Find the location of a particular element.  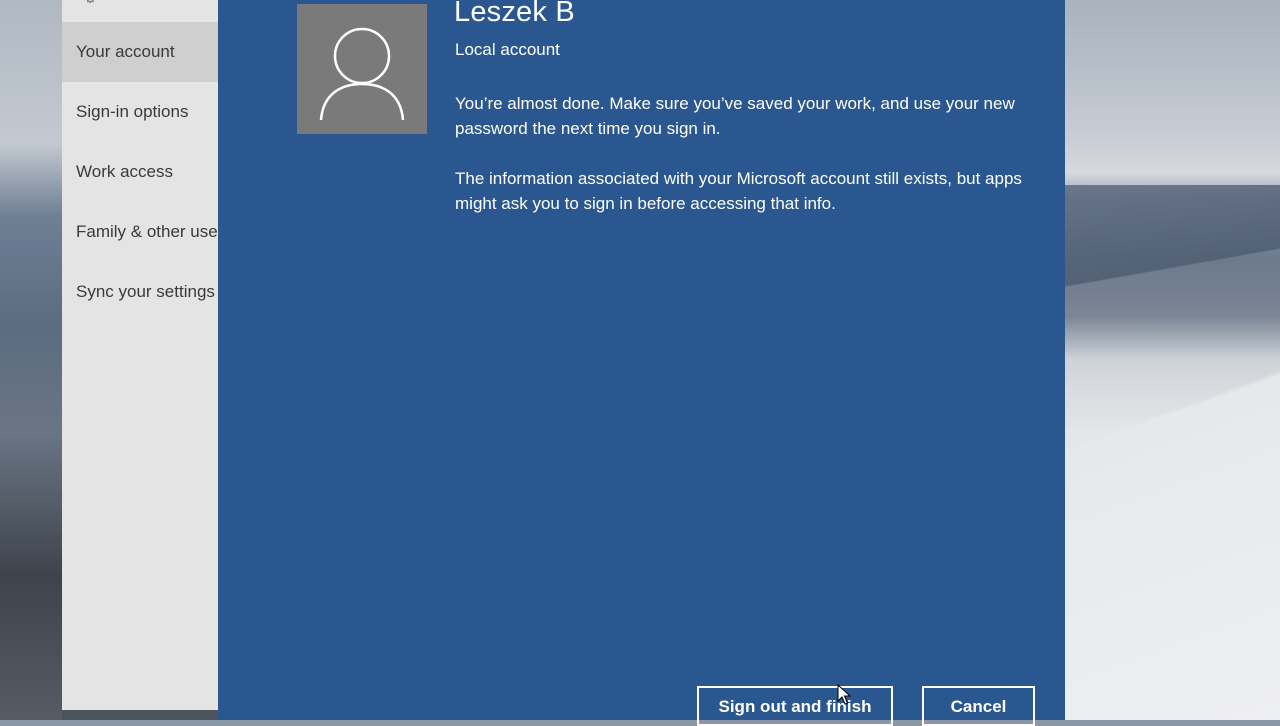

cancel-button: Cancel is located at coordinates (978, 706).